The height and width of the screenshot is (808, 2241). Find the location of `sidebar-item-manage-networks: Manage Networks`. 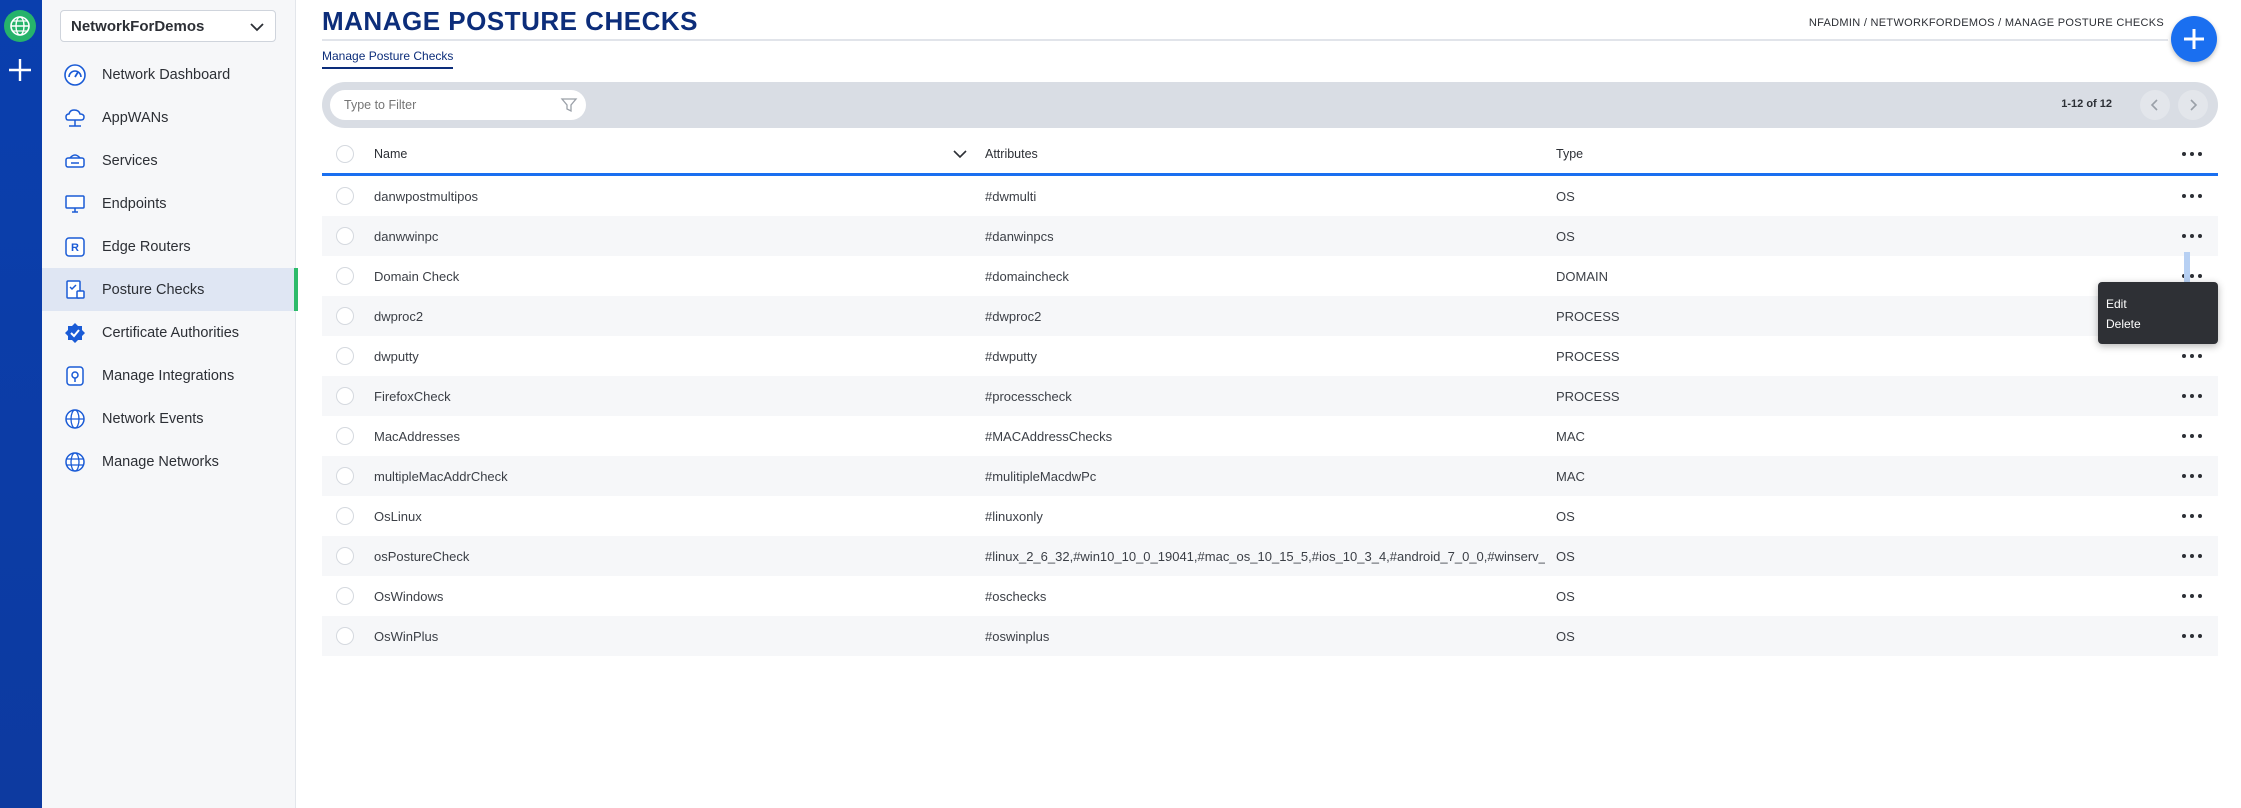

sidebar-item-manage-networks: Manage Networks is located at coordinates (169, 461).